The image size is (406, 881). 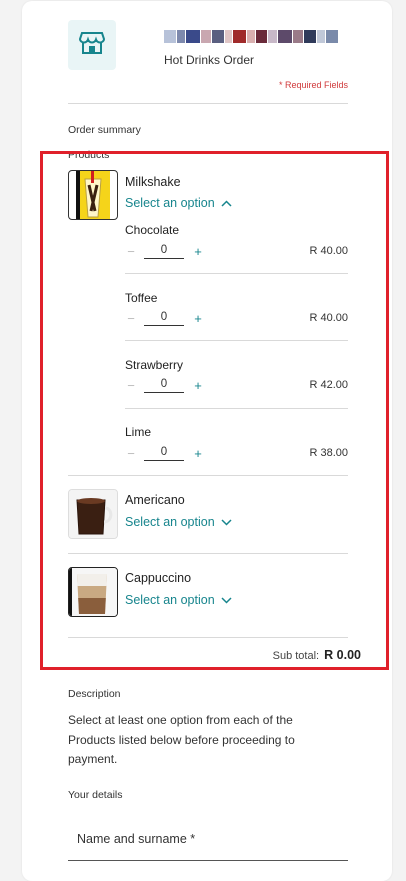 What do you see at coordinates (313, 85) in the screenshot?
I see `required-fields-note: * Required Fields` at bounding box center [313, 85].